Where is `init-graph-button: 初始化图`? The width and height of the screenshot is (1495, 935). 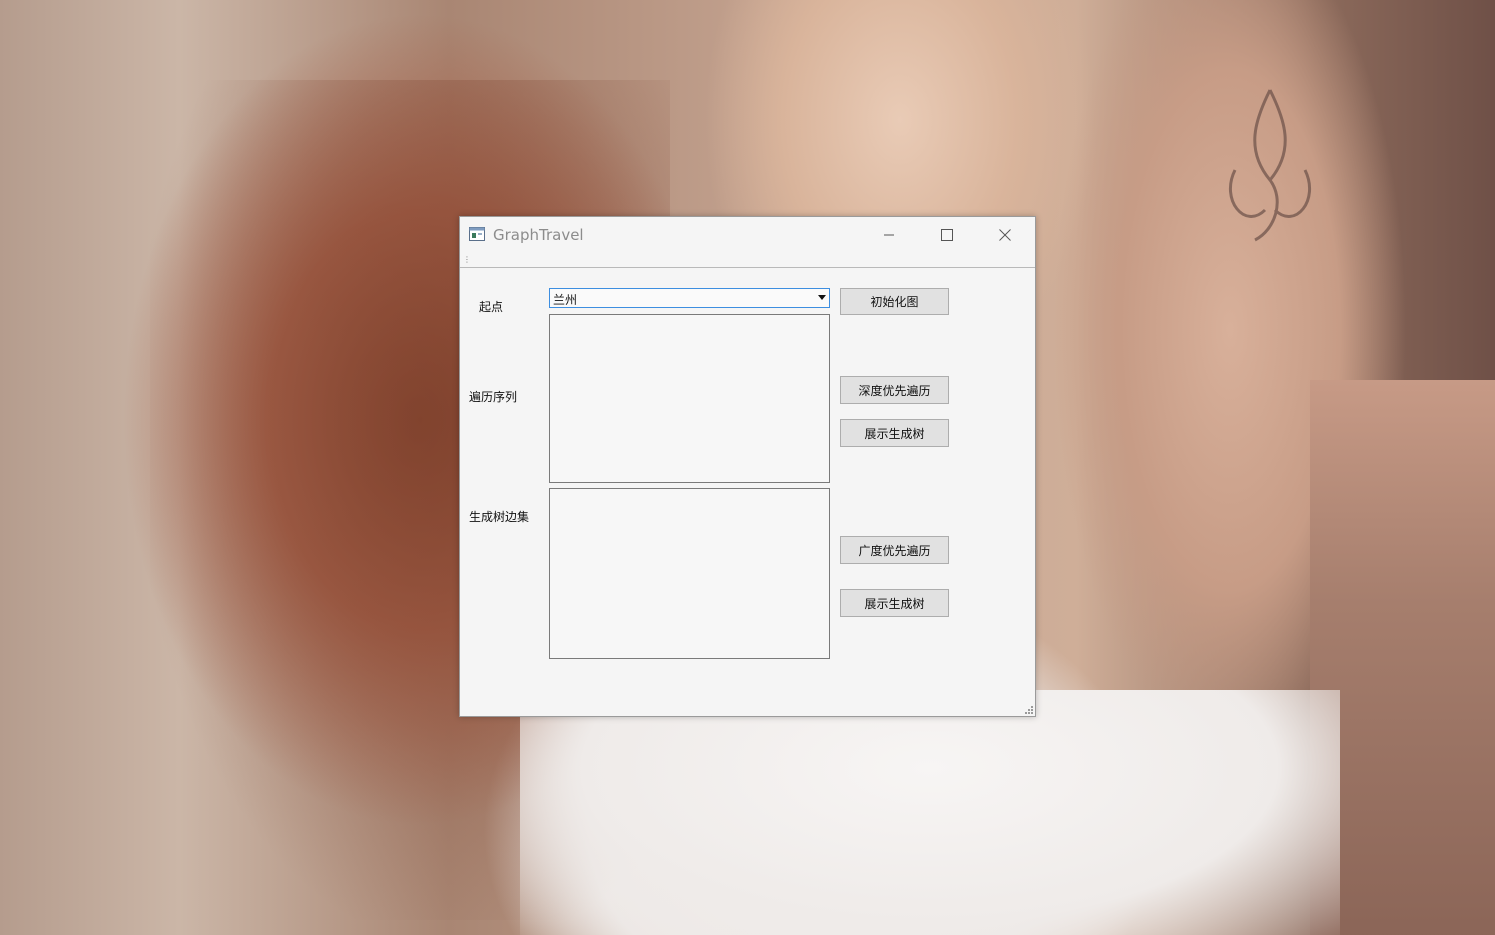 init-graph-button: 初始化图 is located at coordinates (894, 301).